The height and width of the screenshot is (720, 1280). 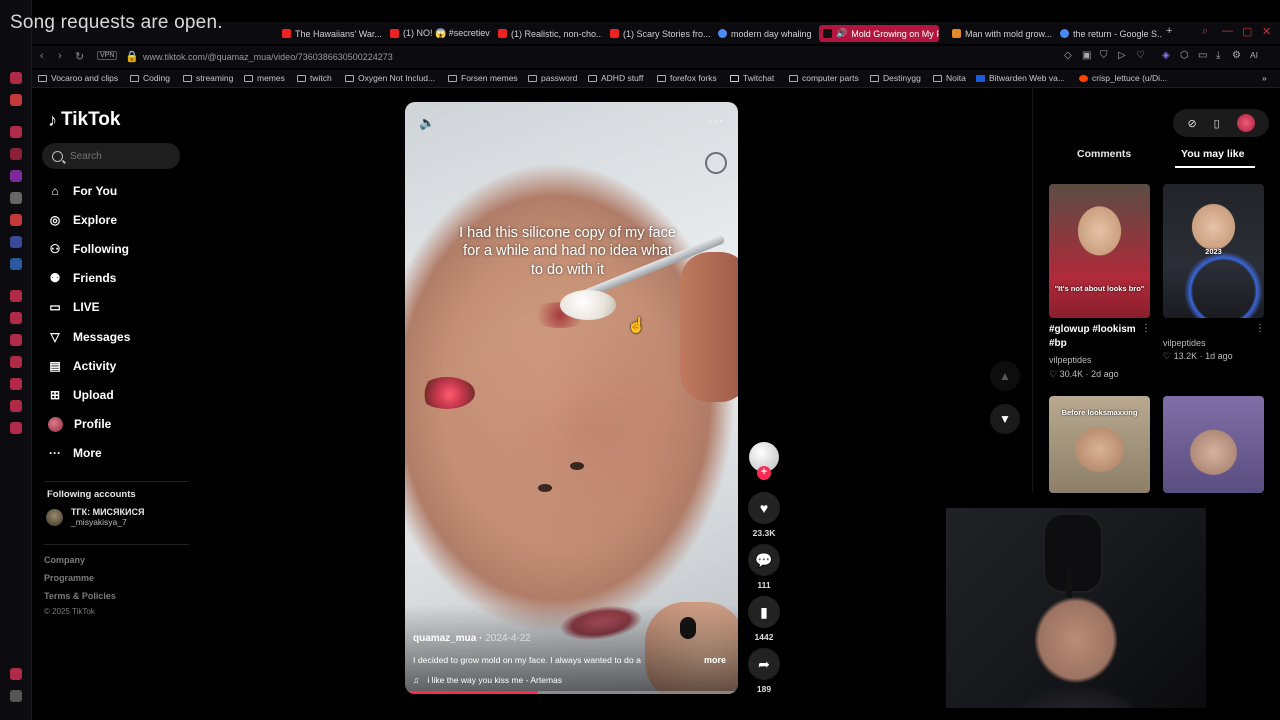 What do you see at coordinates (81, 395) in the screenshot?
I see `nav-upload: ⊞ Upload` at bounding box center [81, 395].